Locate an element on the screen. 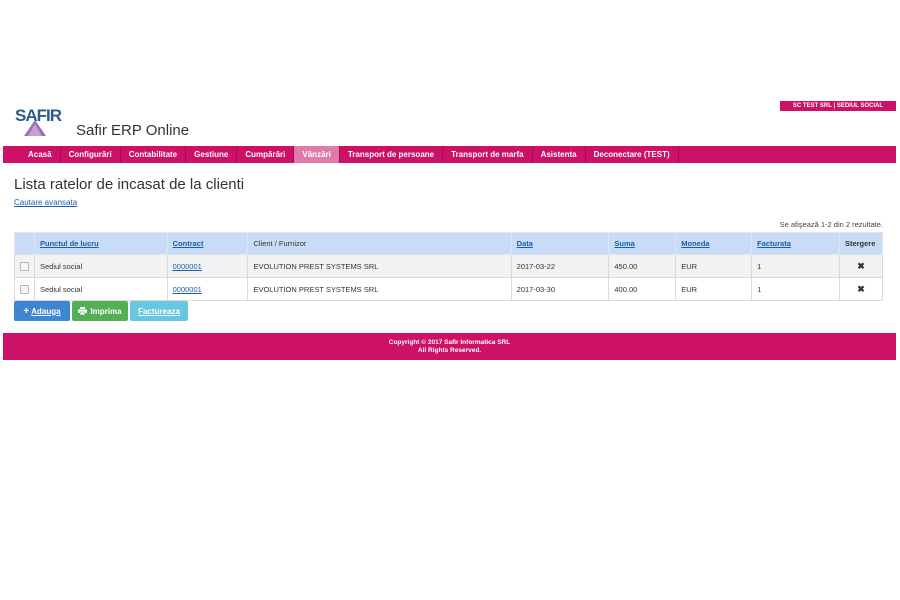 Image resolution: width=900 pixels, height=600 pixels. header-facturata: Facturata is located at coordinates (795, 243).